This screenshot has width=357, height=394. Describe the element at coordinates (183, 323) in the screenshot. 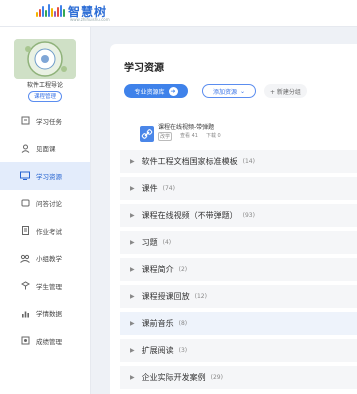

I see `folder-count: (8)` at that location.